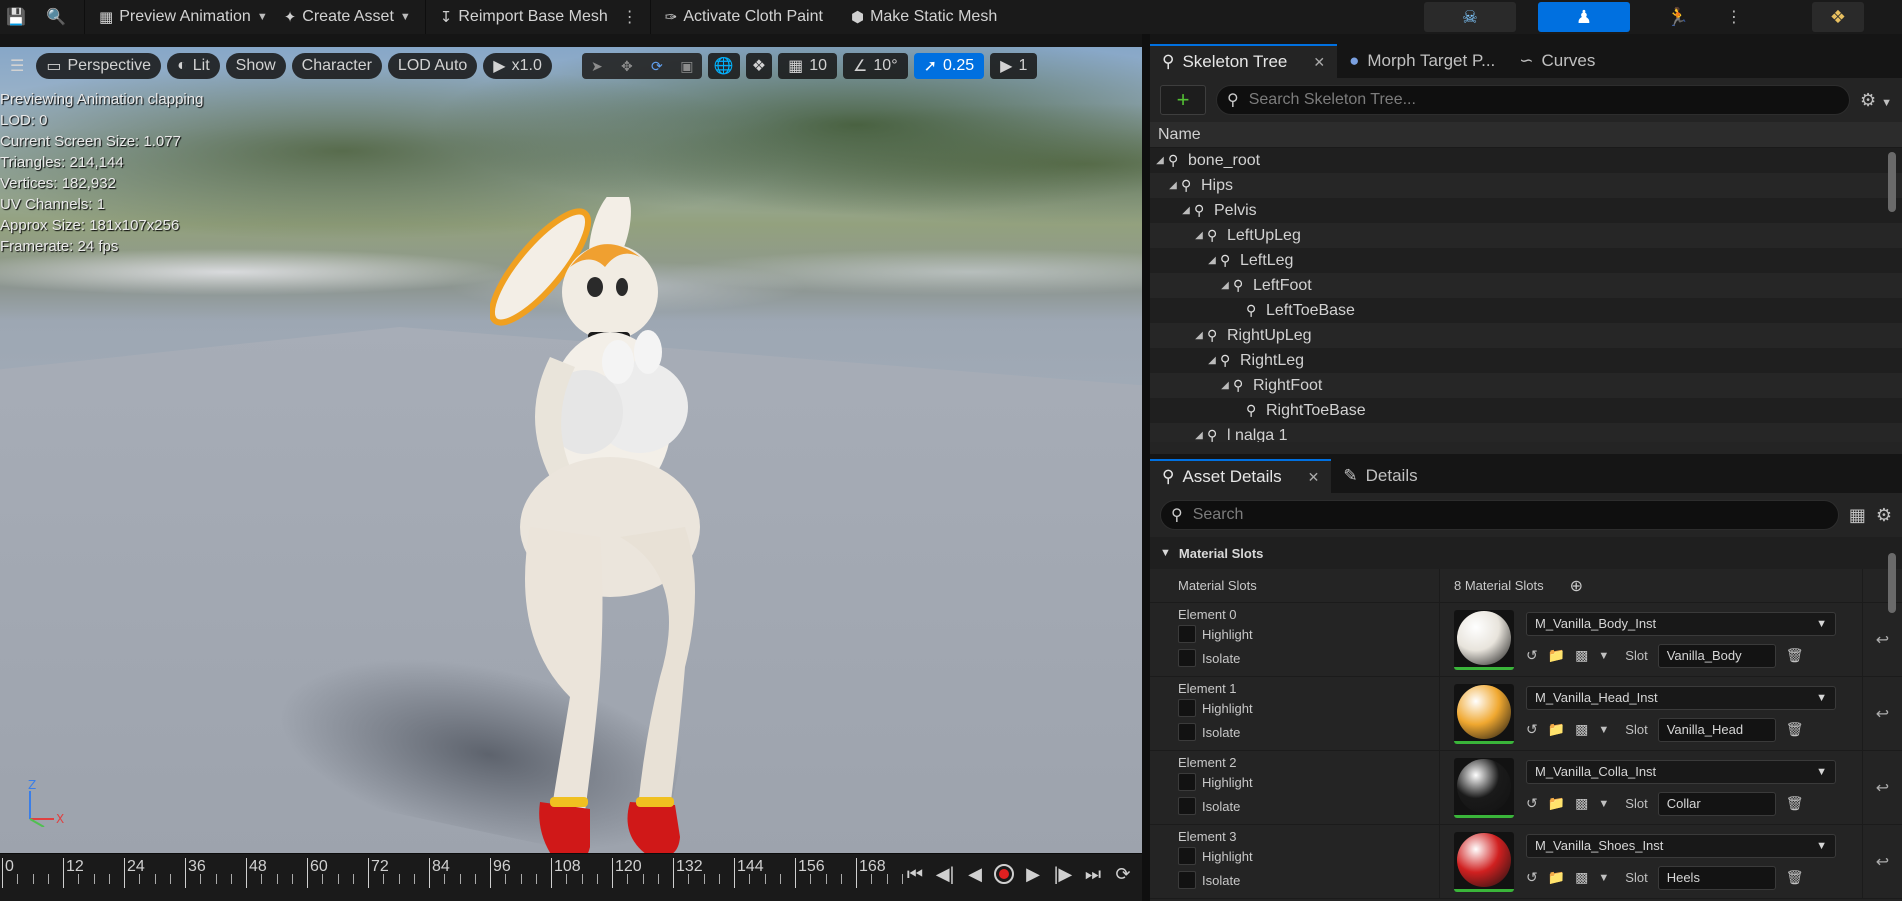  I want to click on bone-row: ⚲ LeftToeBase, so click(1526, 310).